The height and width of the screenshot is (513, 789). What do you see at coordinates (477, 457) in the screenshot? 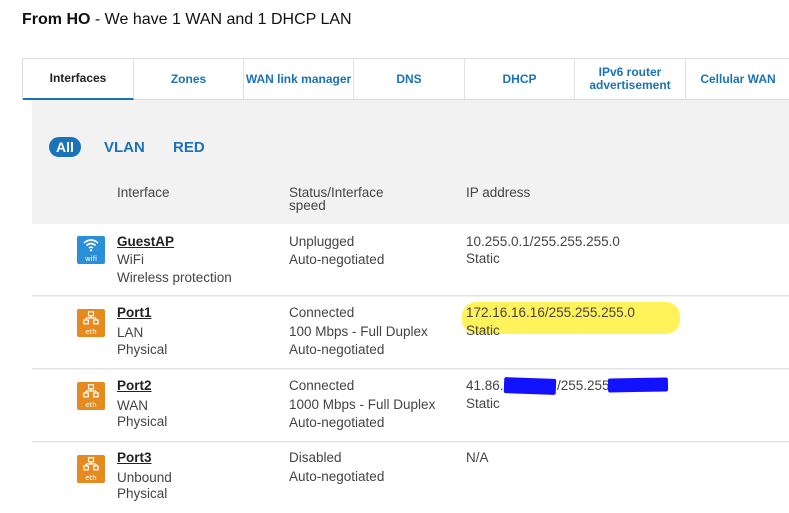
I see `ip-address: N/A` at bounding box center [477, 457].